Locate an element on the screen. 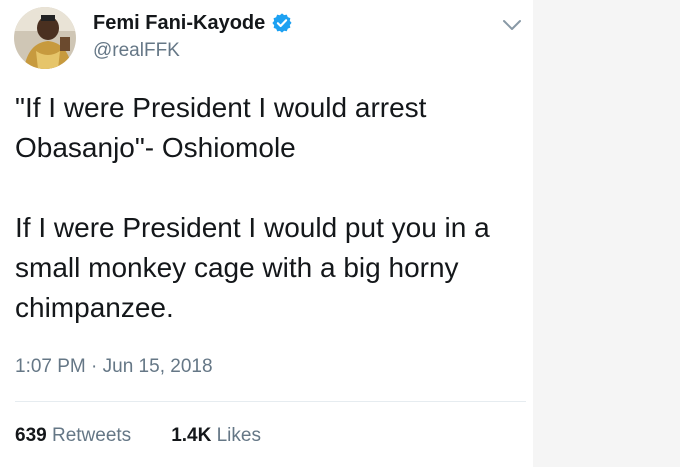  retweets-count: 639 is located at coordinates (33, 435).